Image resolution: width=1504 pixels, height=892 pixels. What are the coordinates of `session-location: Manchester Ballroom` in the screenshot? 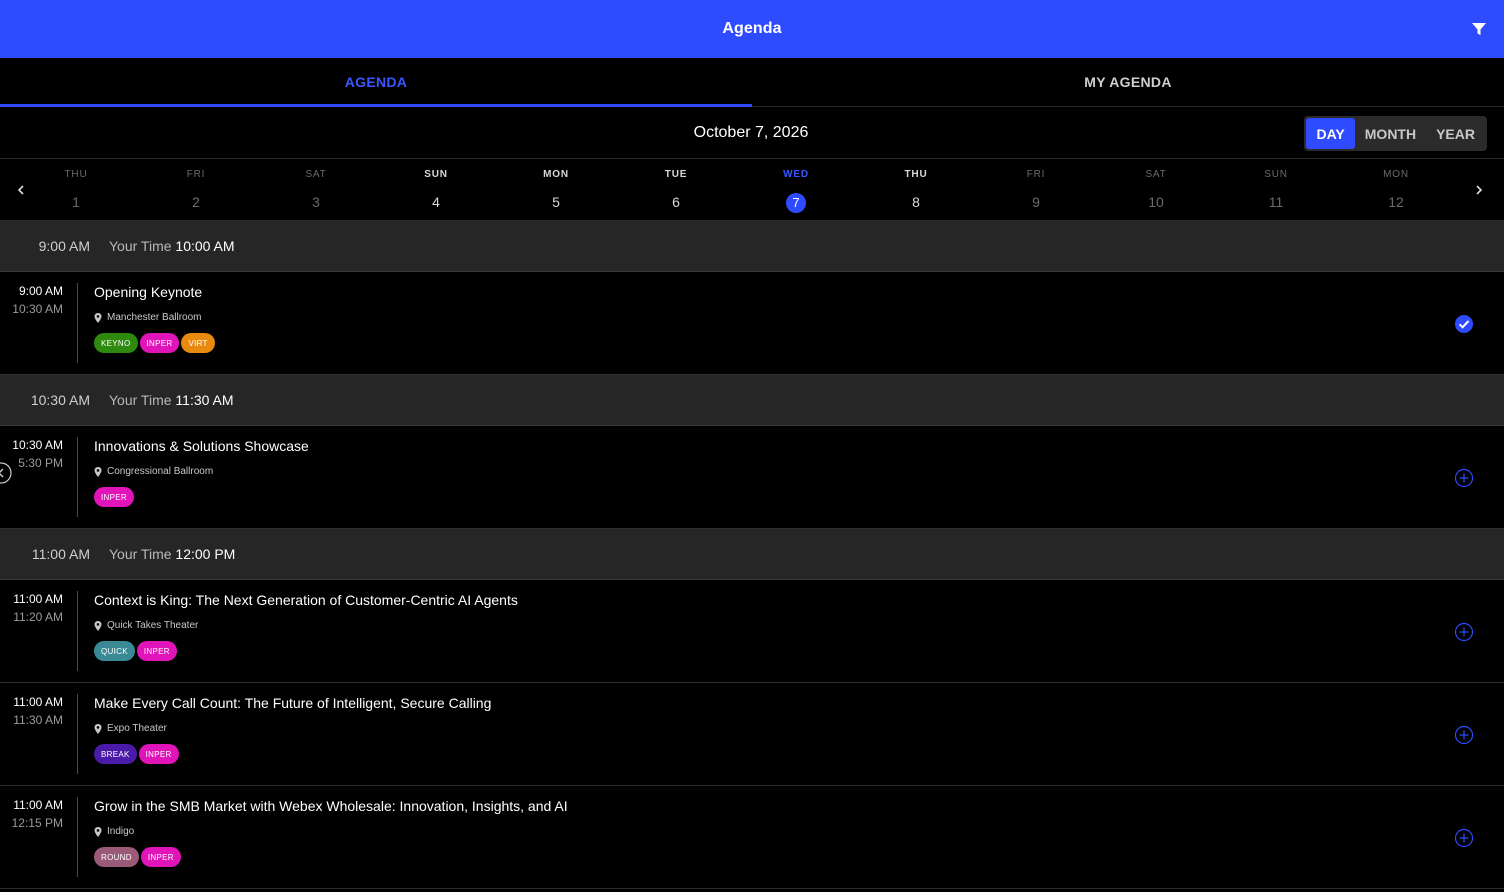 It's located at (147, 317).